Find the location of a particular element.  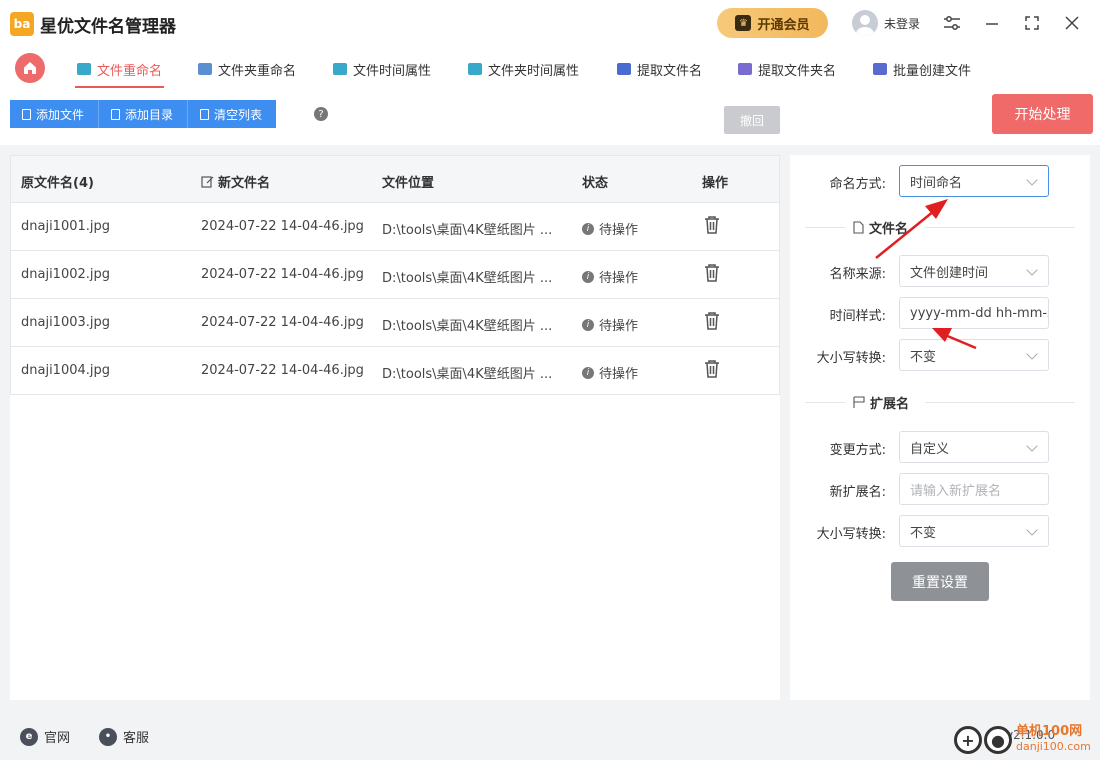

original-name: dnaji1002.jpg is located at coordinates (66, 274).